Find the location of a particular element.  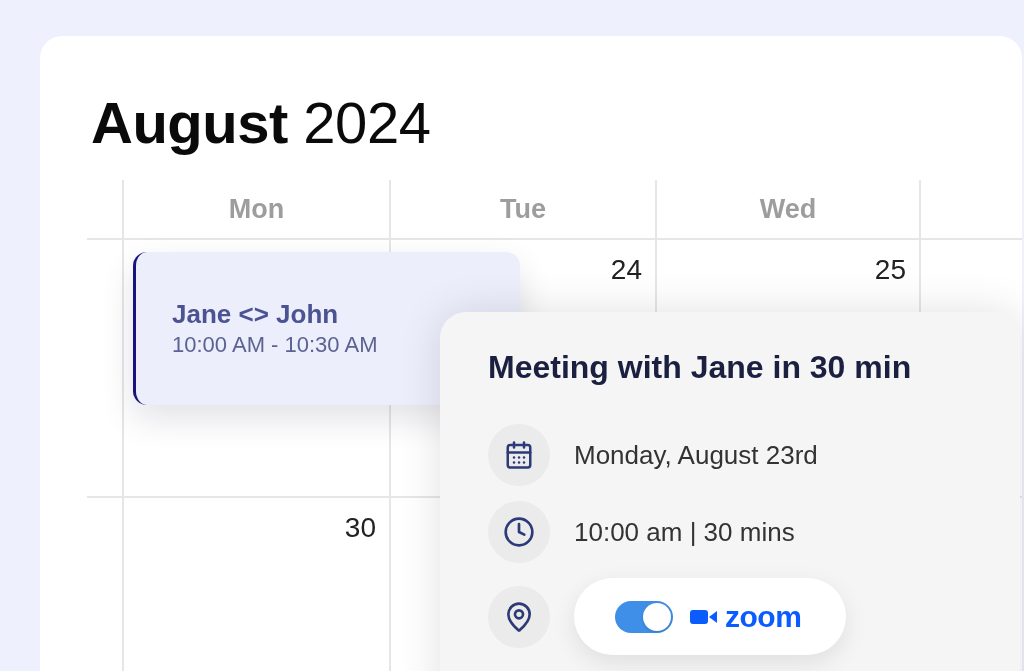

detail-text: Monday, August 23rd is located at coordinates (696, 455).